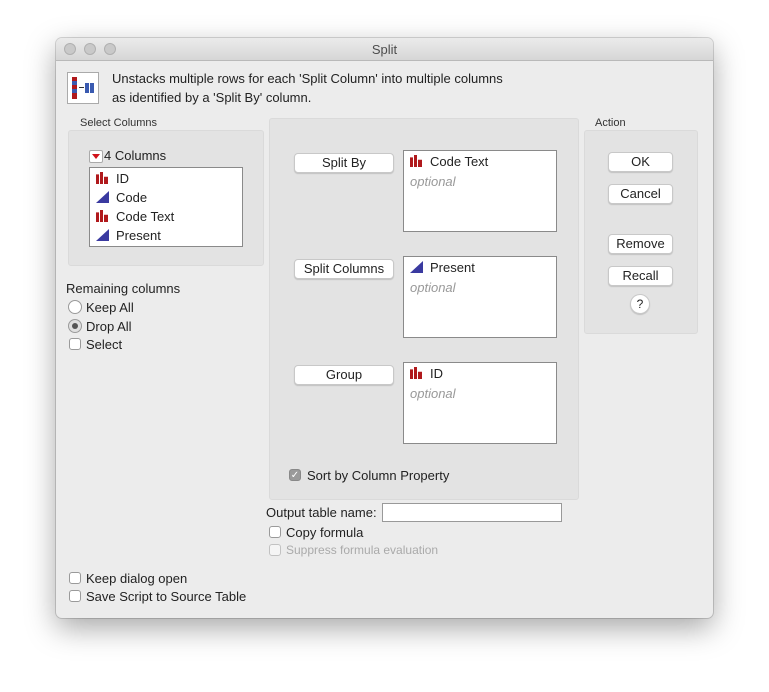 The image size is (769, 692). Describe the element at coordinates (321, 512) in the screenshot. I see `output-name-label: Output table name:` at that location.